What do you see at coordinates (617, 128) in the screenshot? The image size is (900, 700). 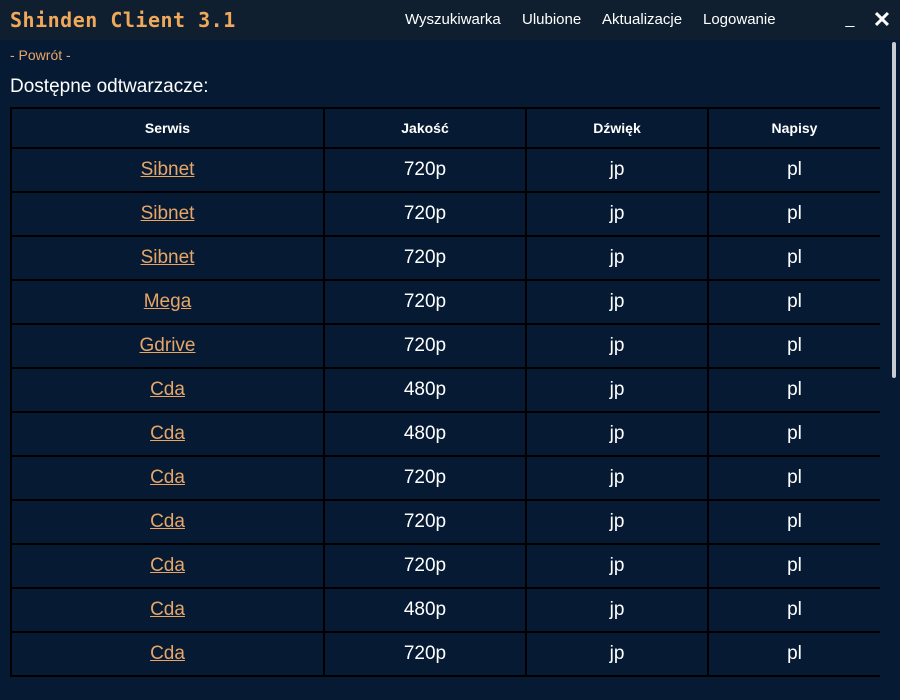 I see `header-dzwiek: Dźwięk` at bounding box center [617, 128].